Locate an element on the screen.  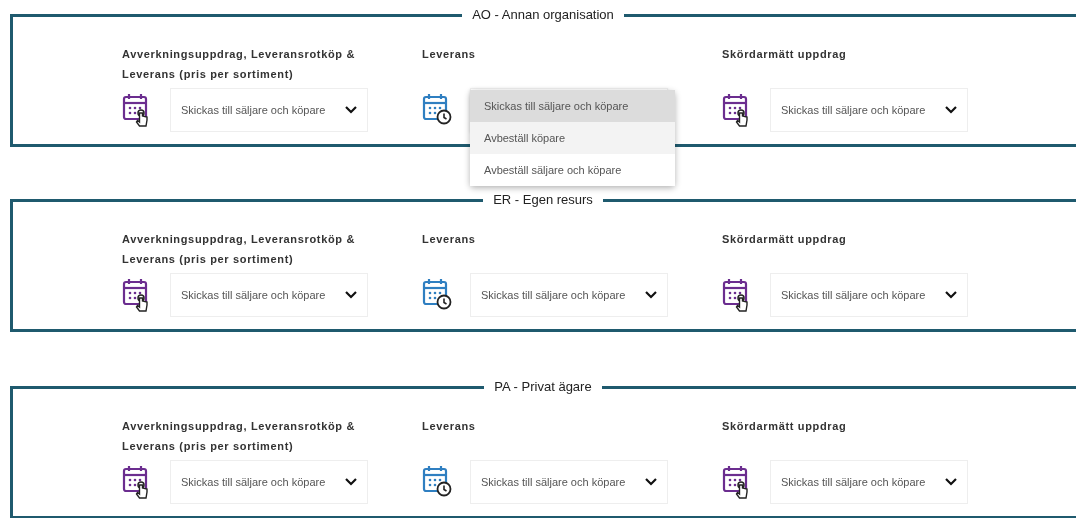
menu-option: Avbeställ köpare is located at coordinates (572, 138).